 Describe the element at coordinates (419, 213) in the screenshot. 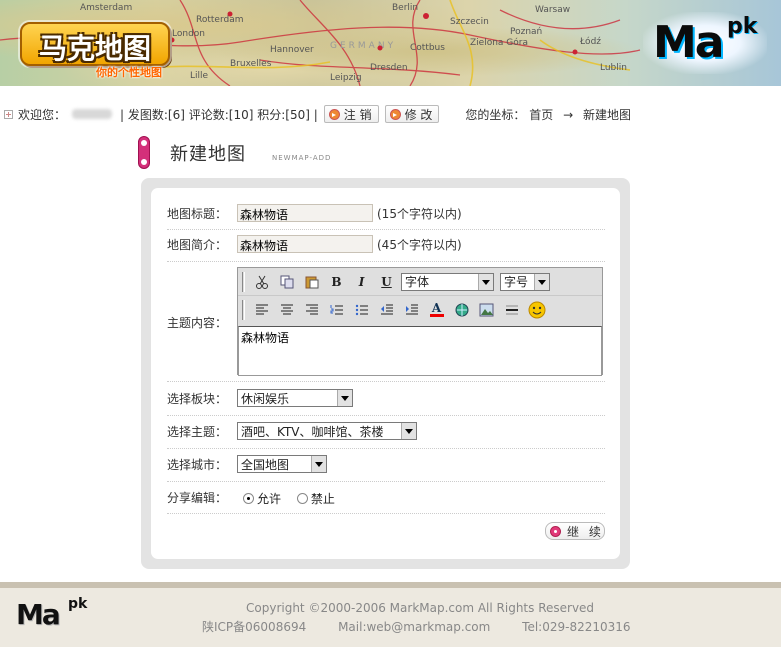

I see `map-title-hint: (15个字符以内)` at that location.